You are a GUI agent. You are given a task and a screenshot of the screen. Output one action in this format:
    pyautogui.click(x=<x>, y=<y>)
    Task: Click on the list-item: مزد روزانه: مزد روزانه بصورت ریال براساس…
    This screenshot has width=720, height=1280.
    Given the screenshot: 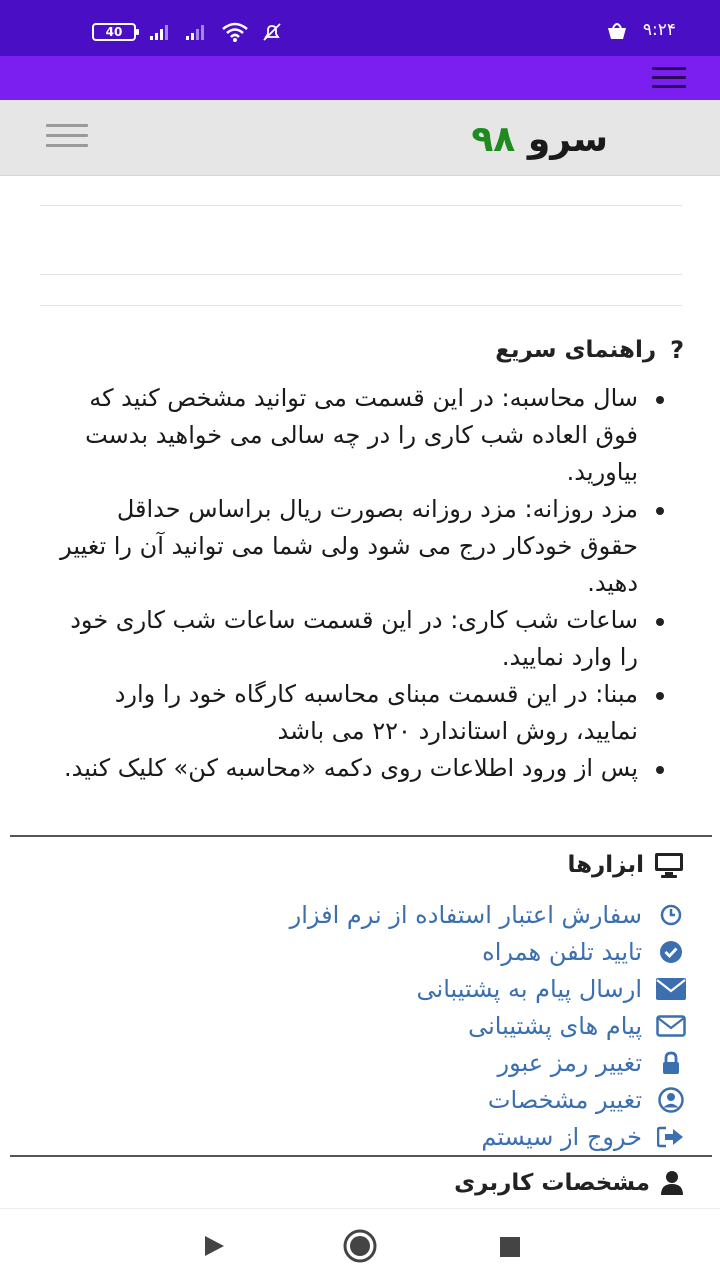 What is the action you would take?
    pyautogui.click(x=361, y=546)
    